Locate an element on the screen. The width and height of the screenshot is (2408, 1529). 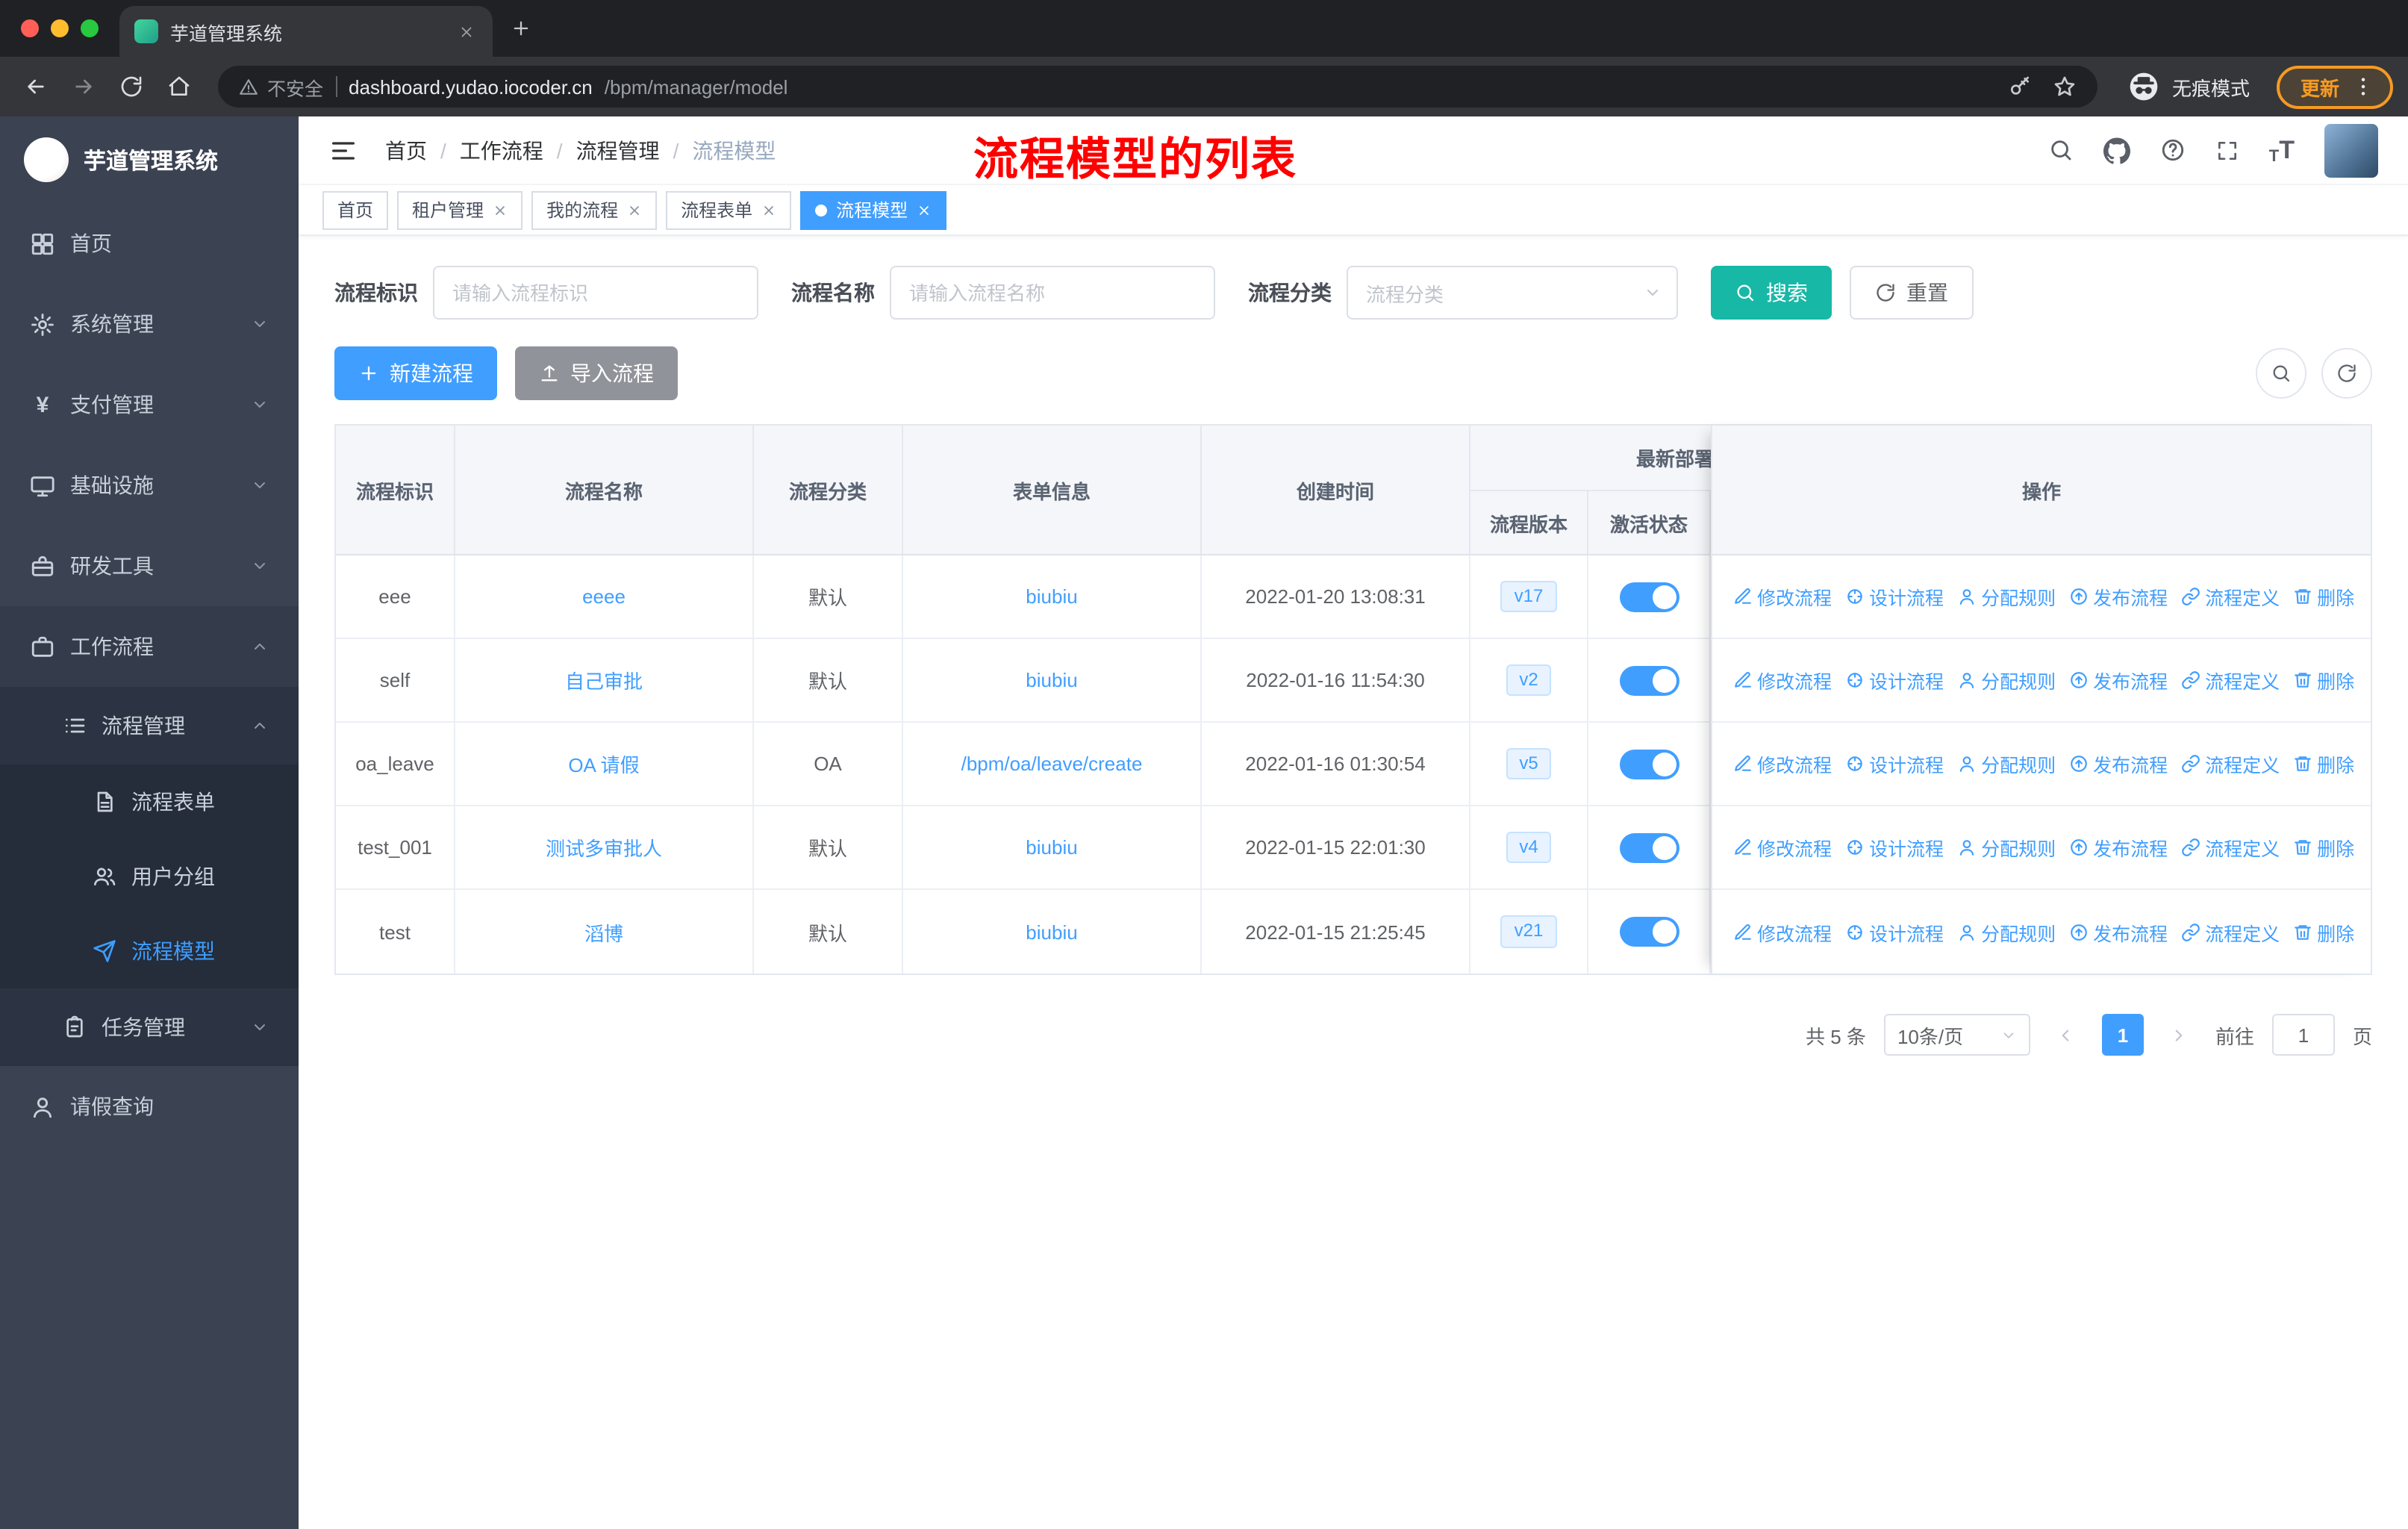
close-window-button is located at coordinates (30, 28).